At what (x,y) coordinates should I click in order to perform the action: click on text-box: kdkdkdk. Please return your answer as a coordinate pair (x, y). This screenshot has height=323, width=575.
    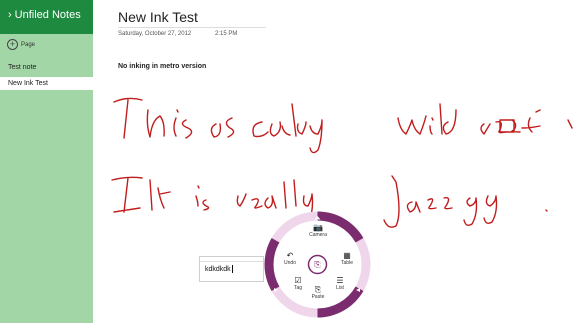
    Looking at the image, I should click on (231, 269).